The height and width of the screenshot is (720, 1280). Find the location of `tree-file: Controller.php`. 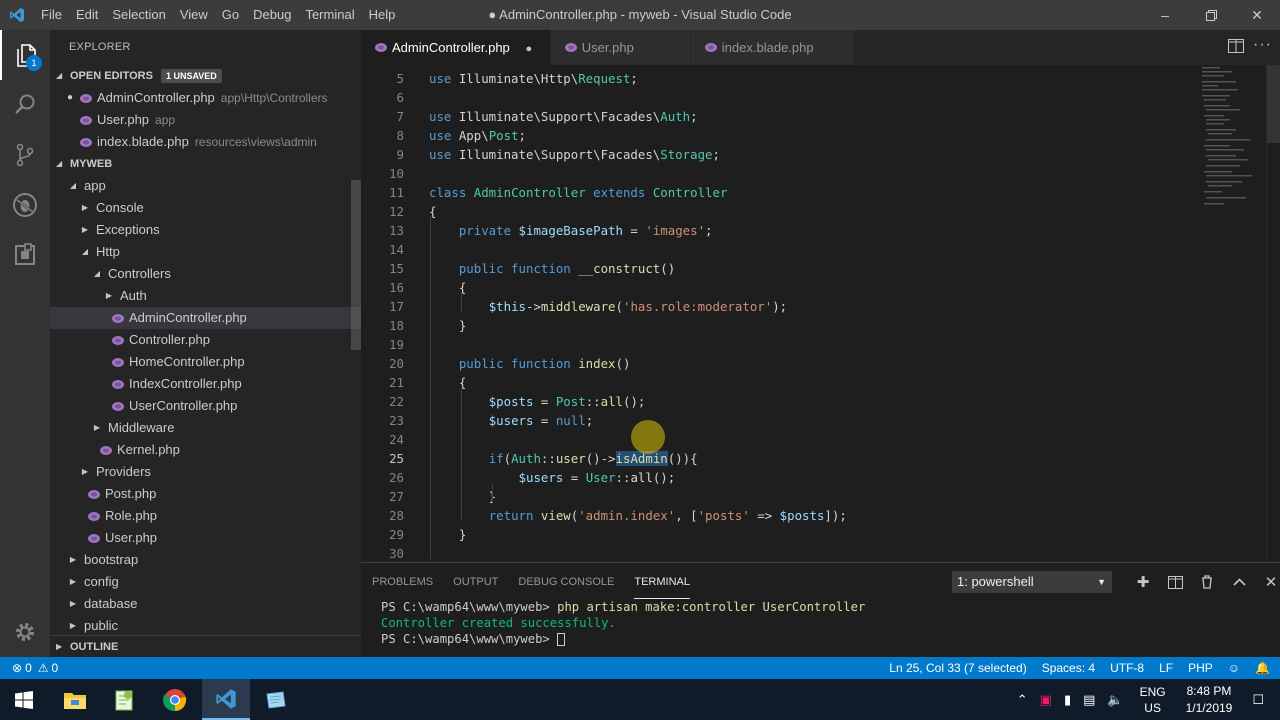

tree-file: Controller.php is located at coordinates (205, 340).